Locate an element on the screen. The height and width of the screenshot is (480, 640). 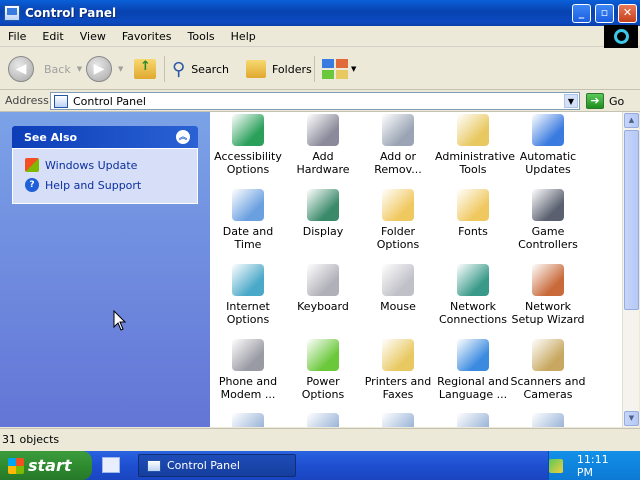
up-folder-button: ↑ is located at coordinates (145, 69).